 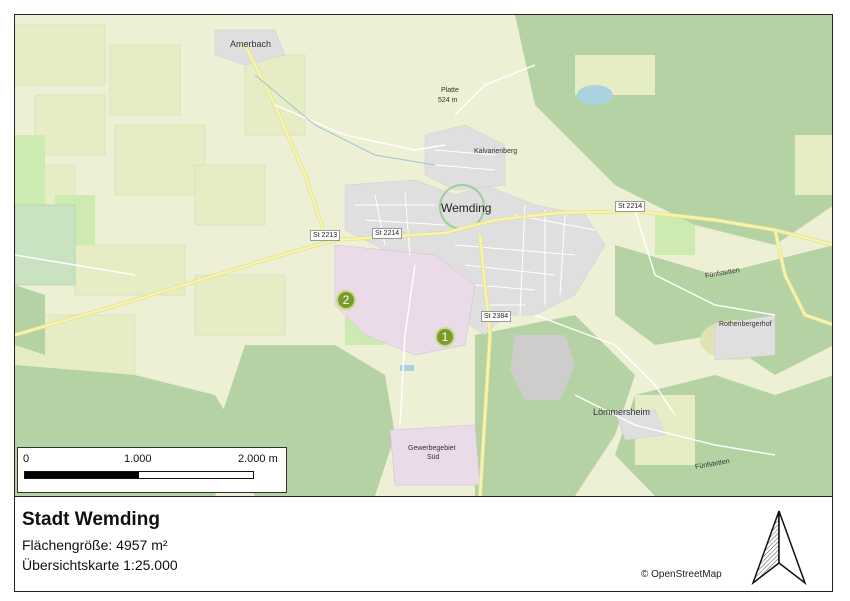 What do you see at coordinates (496, 151) in the screenshot?
I see `label-kalvarienberg: Kalvarienberg` at bounding box center [496, 151].